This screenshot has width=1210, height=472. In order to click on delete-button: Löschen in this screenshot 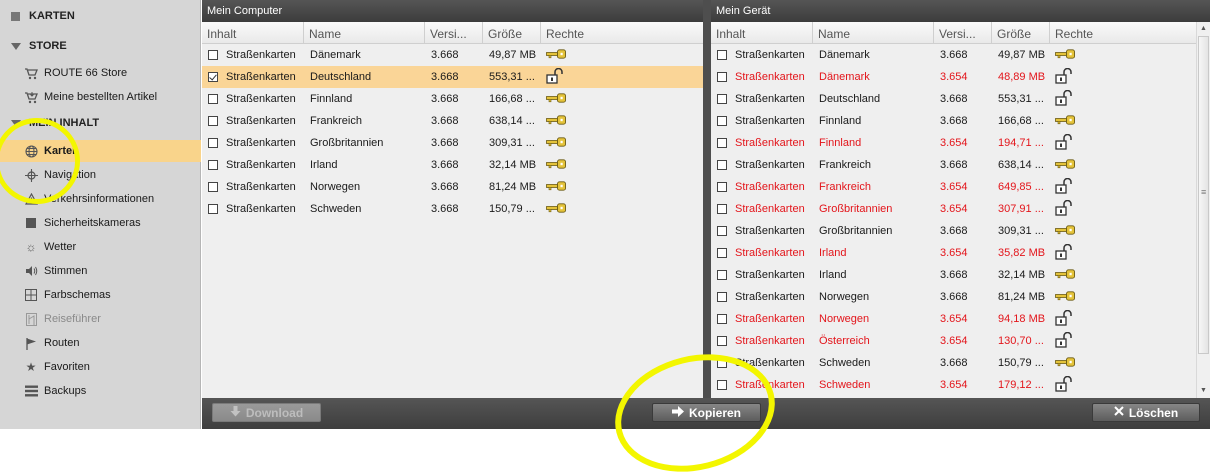, I will do `click(1146, 412)`.